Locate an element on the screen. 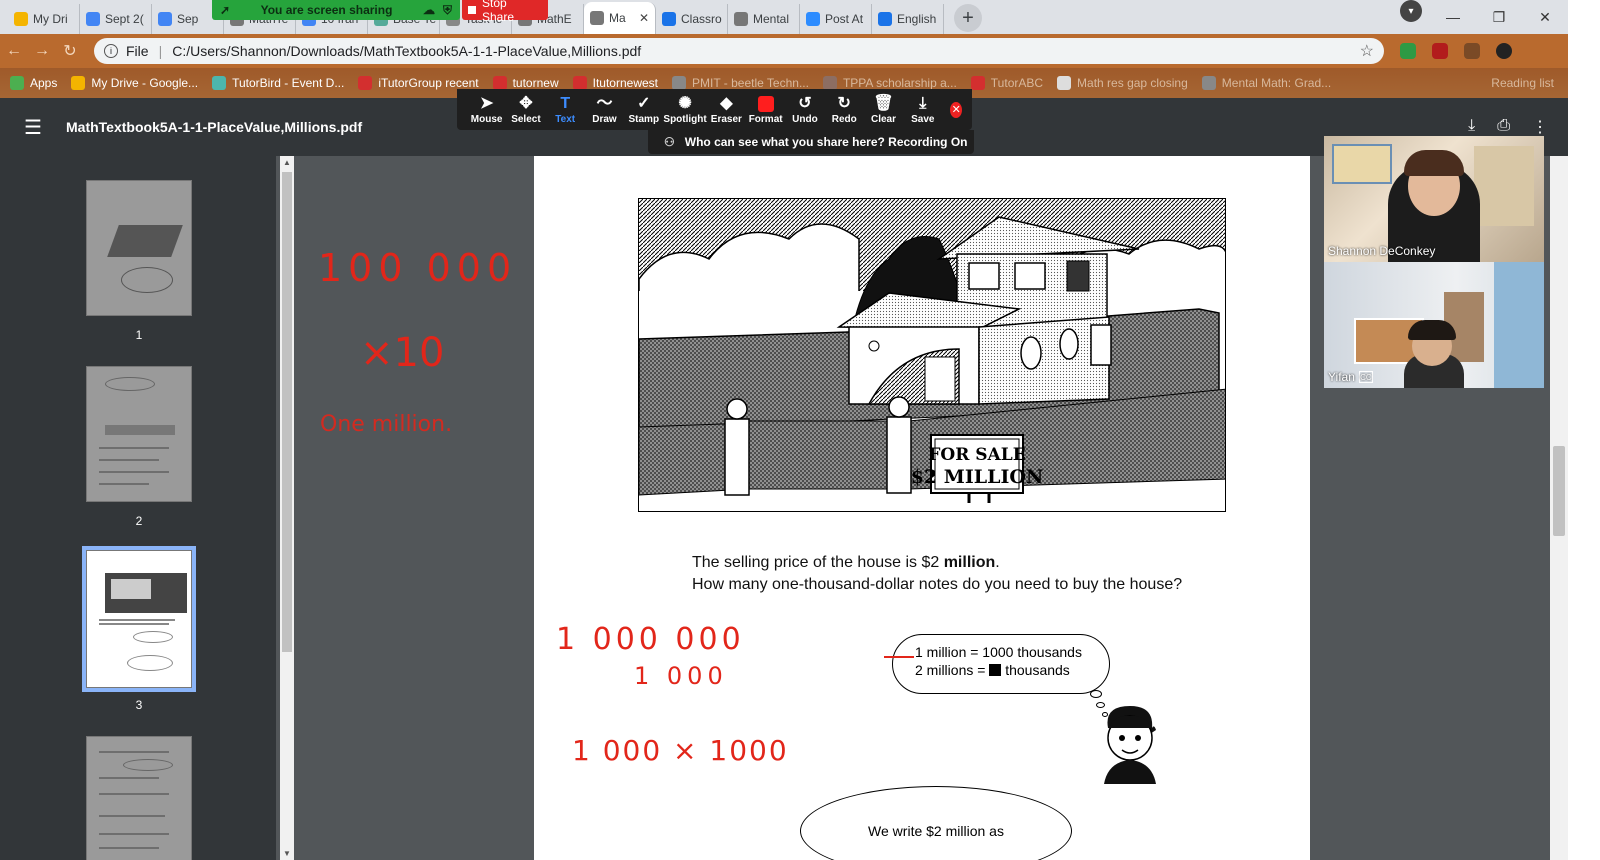  annotate-tool-draw: 〜 Draw is located at coordinates (604, 109).